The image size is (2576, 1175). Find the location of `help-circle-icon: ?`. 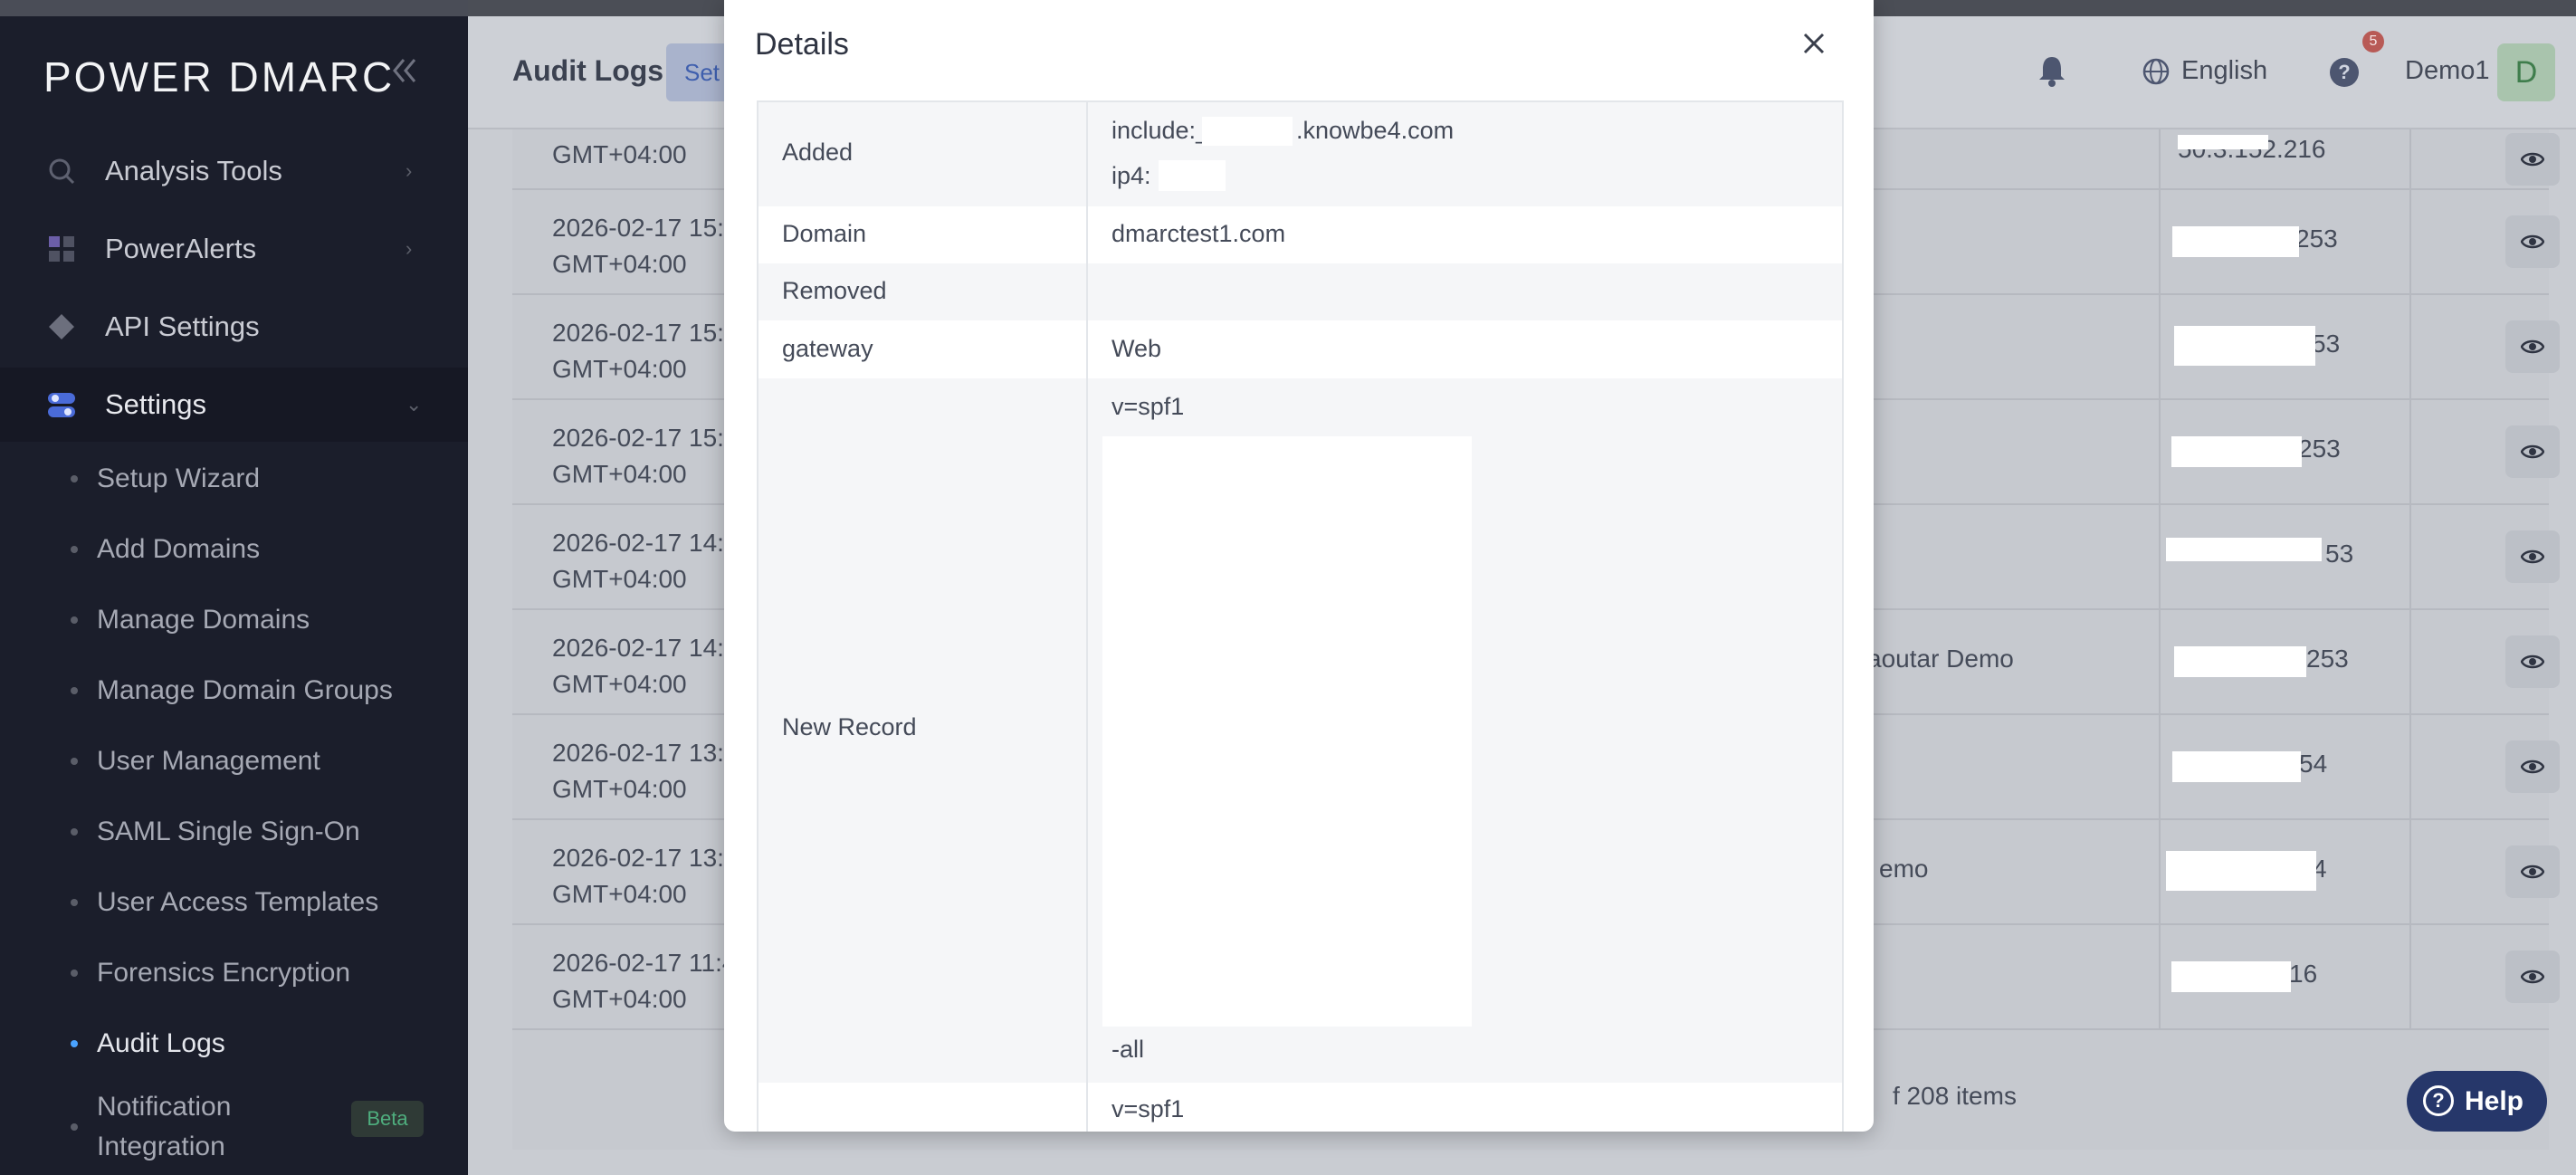

help-circle-icon: ? is located at coordinates (2345, 72).